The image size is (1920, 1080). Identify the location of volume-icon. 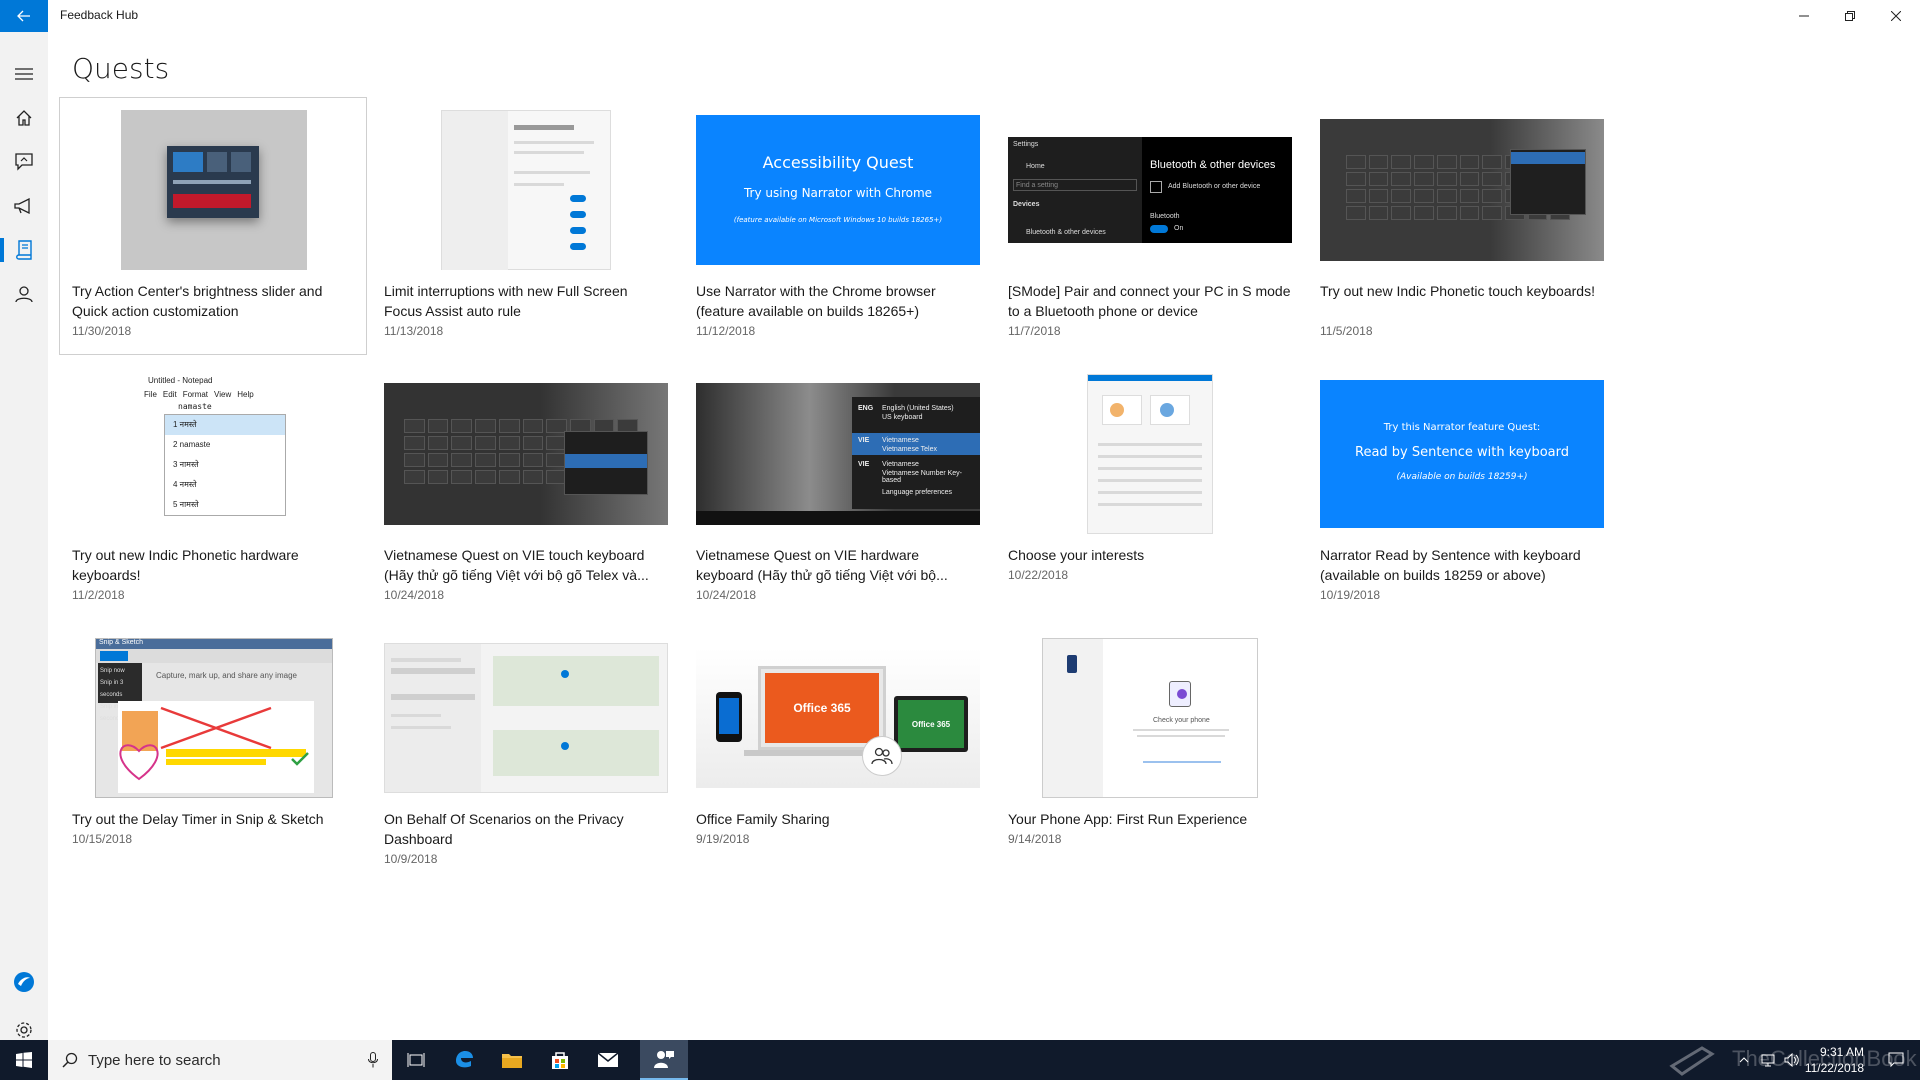
(1791, 1060).